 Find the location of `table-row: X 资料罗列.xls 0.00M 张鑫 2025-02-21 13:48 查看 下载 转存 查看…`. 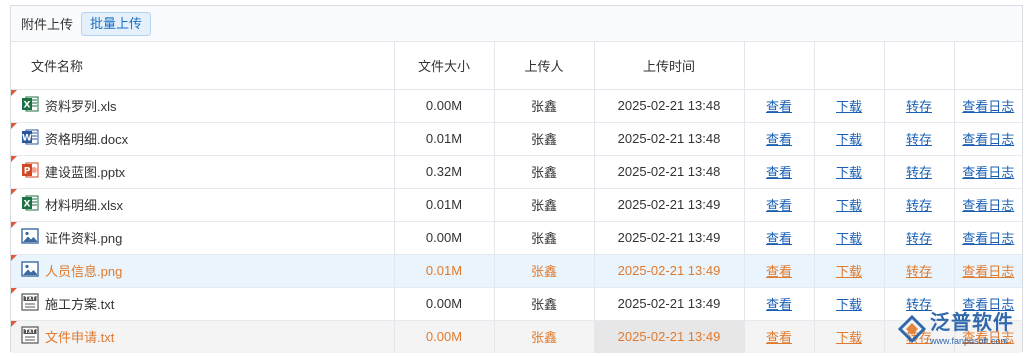

table-row: X 资料罗列.xls 0.00M 张鑫 2025-02-21 13:48 查看 下载 转存 查看… is located at coordinates (516, 106).